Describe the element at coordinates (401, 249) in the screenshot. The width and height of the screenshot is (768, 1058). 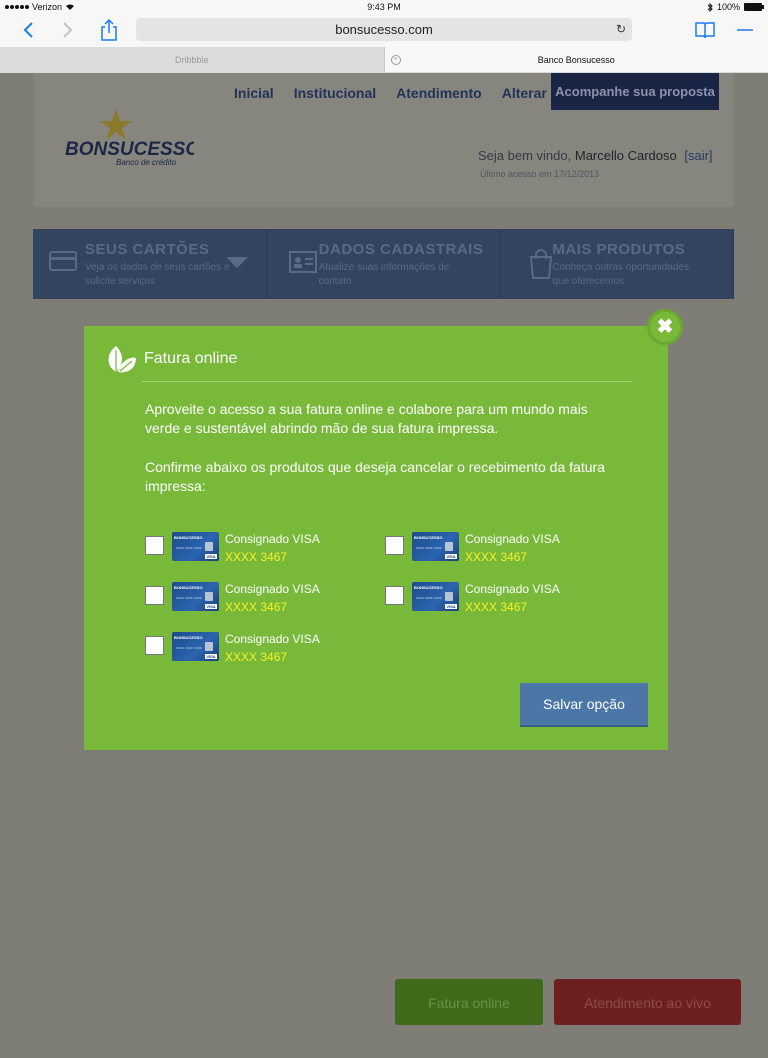
I see `menu-title: DADOS CADASTRAIS` at that location.